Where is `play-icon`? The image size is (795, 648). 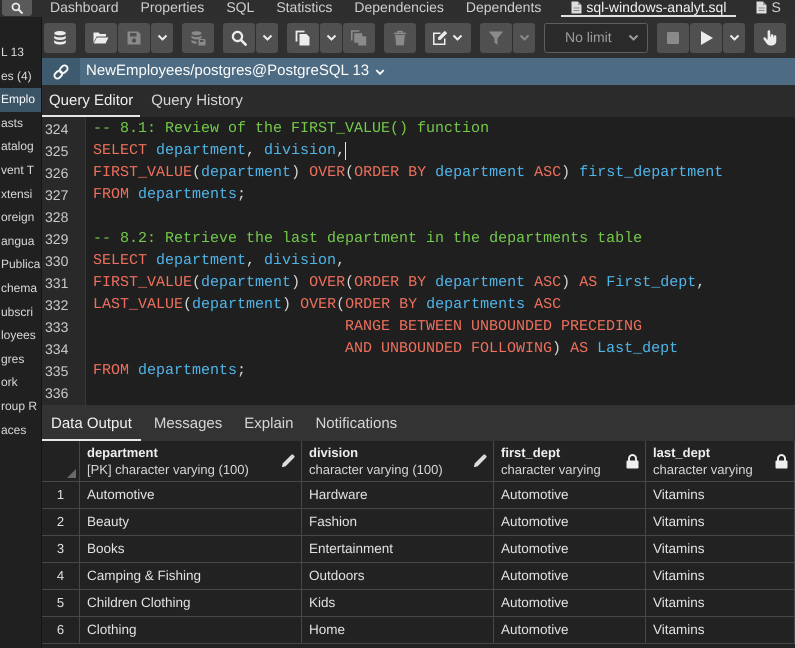 play-icon is located at coordinates (706, 38).